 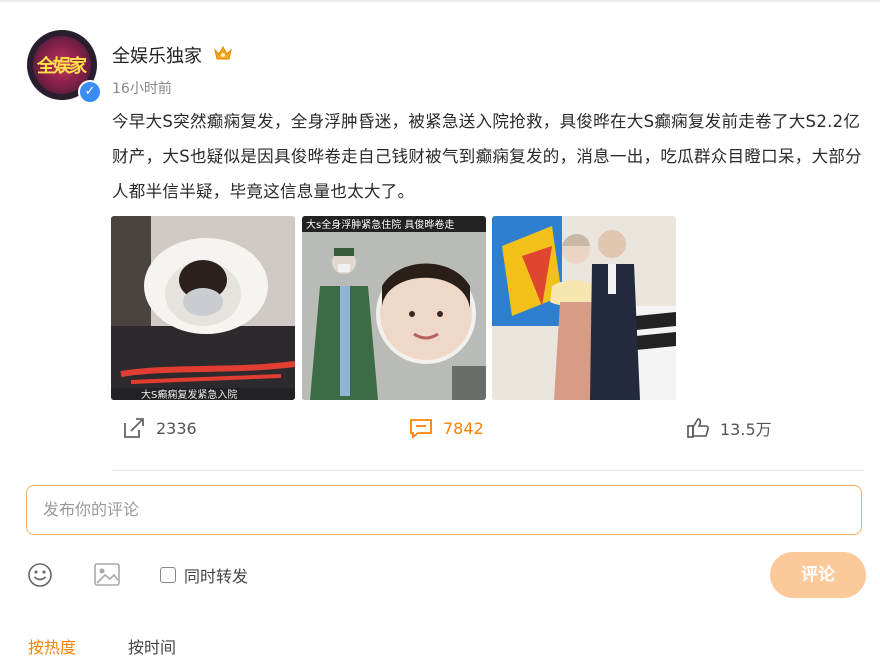 I want to click on checkbox, so click(x=168, y=575).